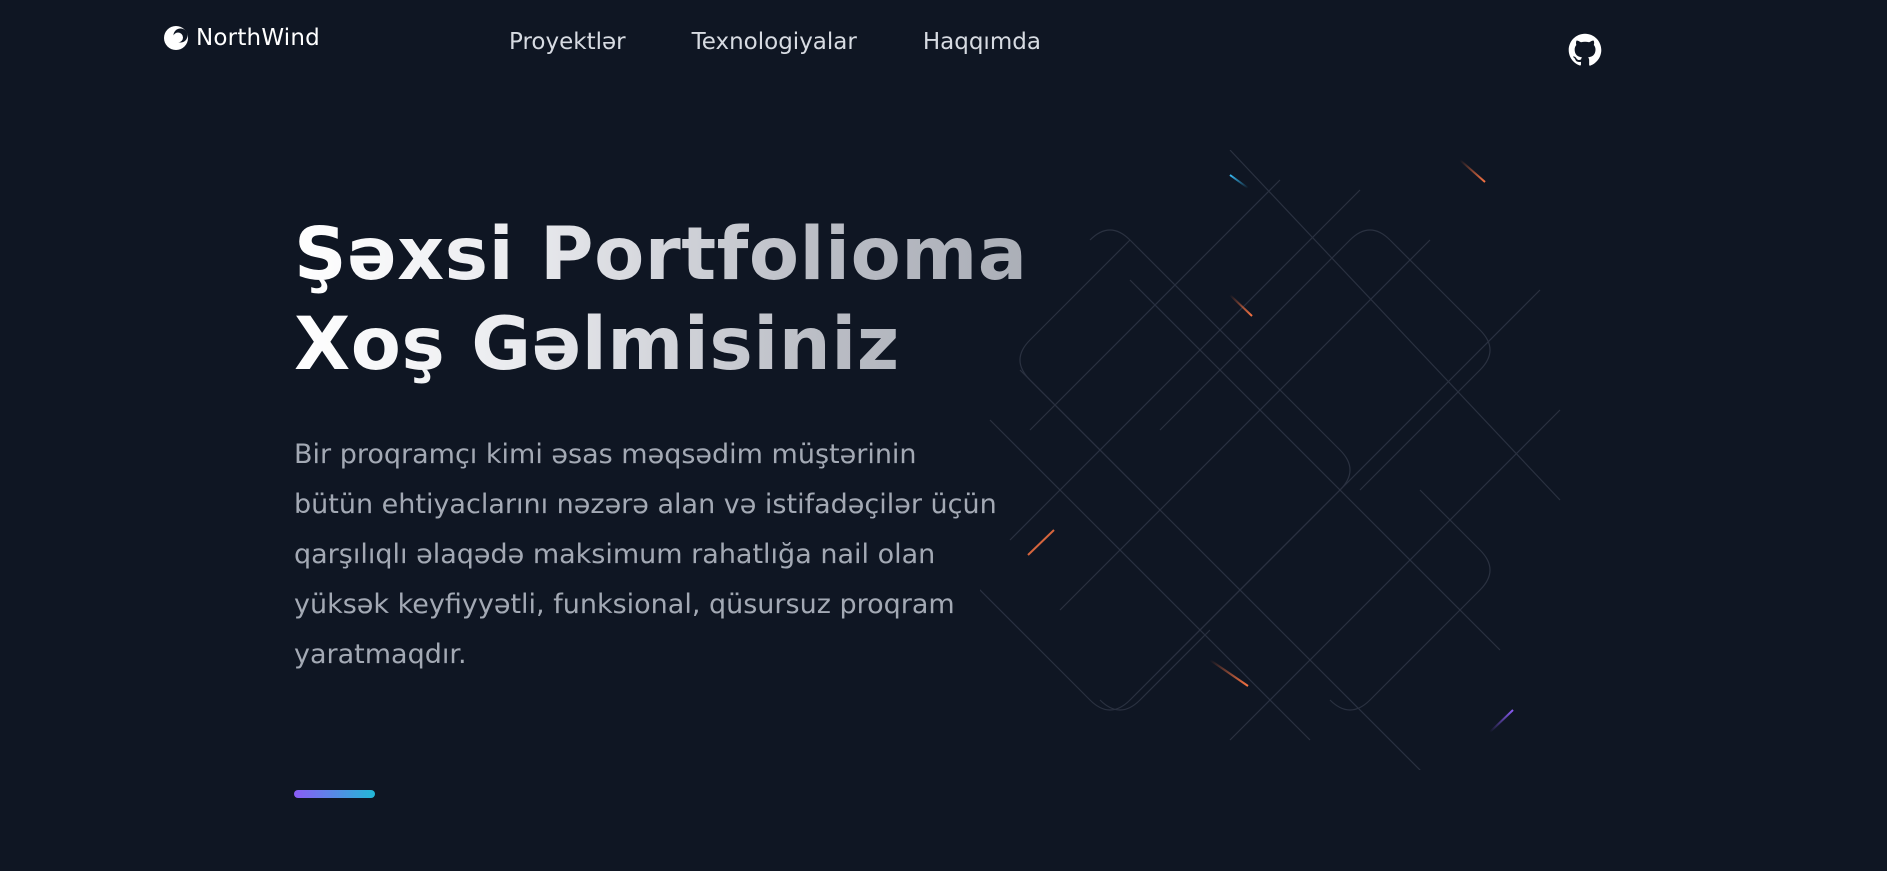  I want to click on hero-title: Şəxsi Portfolioma Xoş Gəlmisiniz, so click(674, 300).